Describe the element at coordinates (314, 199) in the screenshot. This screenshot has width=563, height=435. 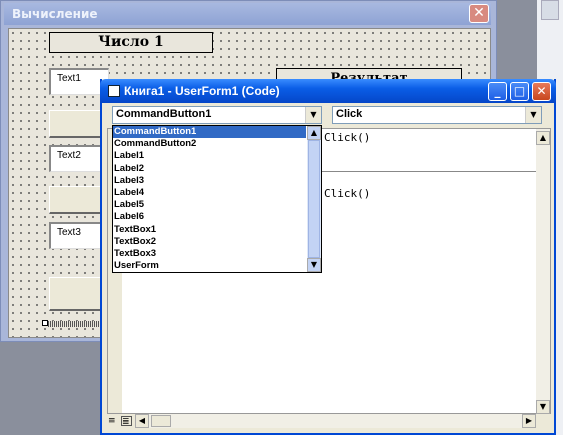
I see `dropdown-scroll-thumb` at that location.